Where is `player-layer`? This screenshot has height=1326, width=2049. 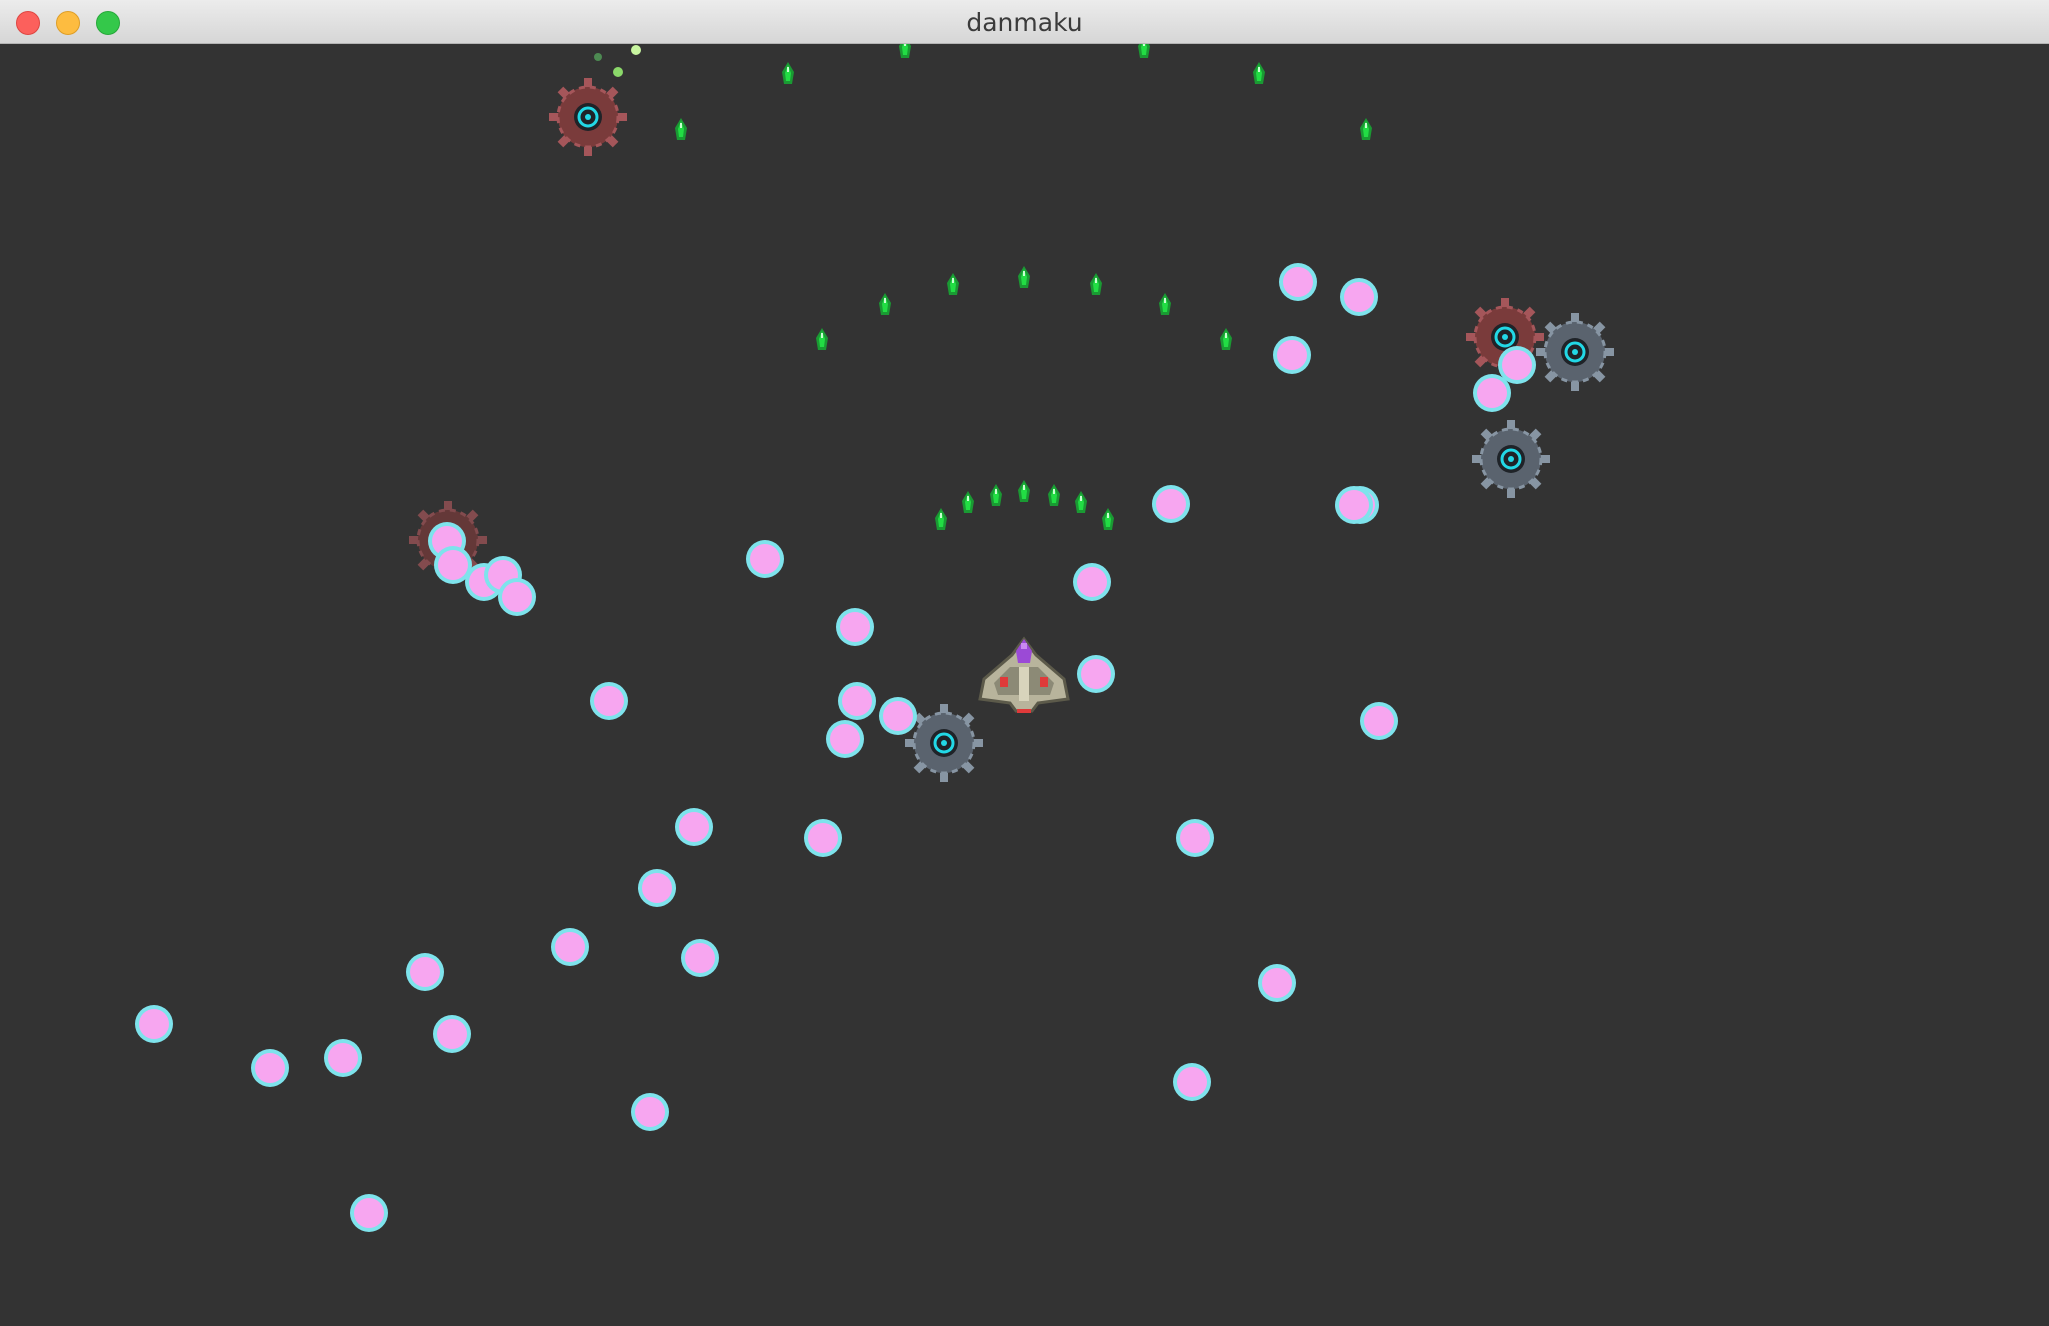
player-layer is located at coordinates (1024, 674).